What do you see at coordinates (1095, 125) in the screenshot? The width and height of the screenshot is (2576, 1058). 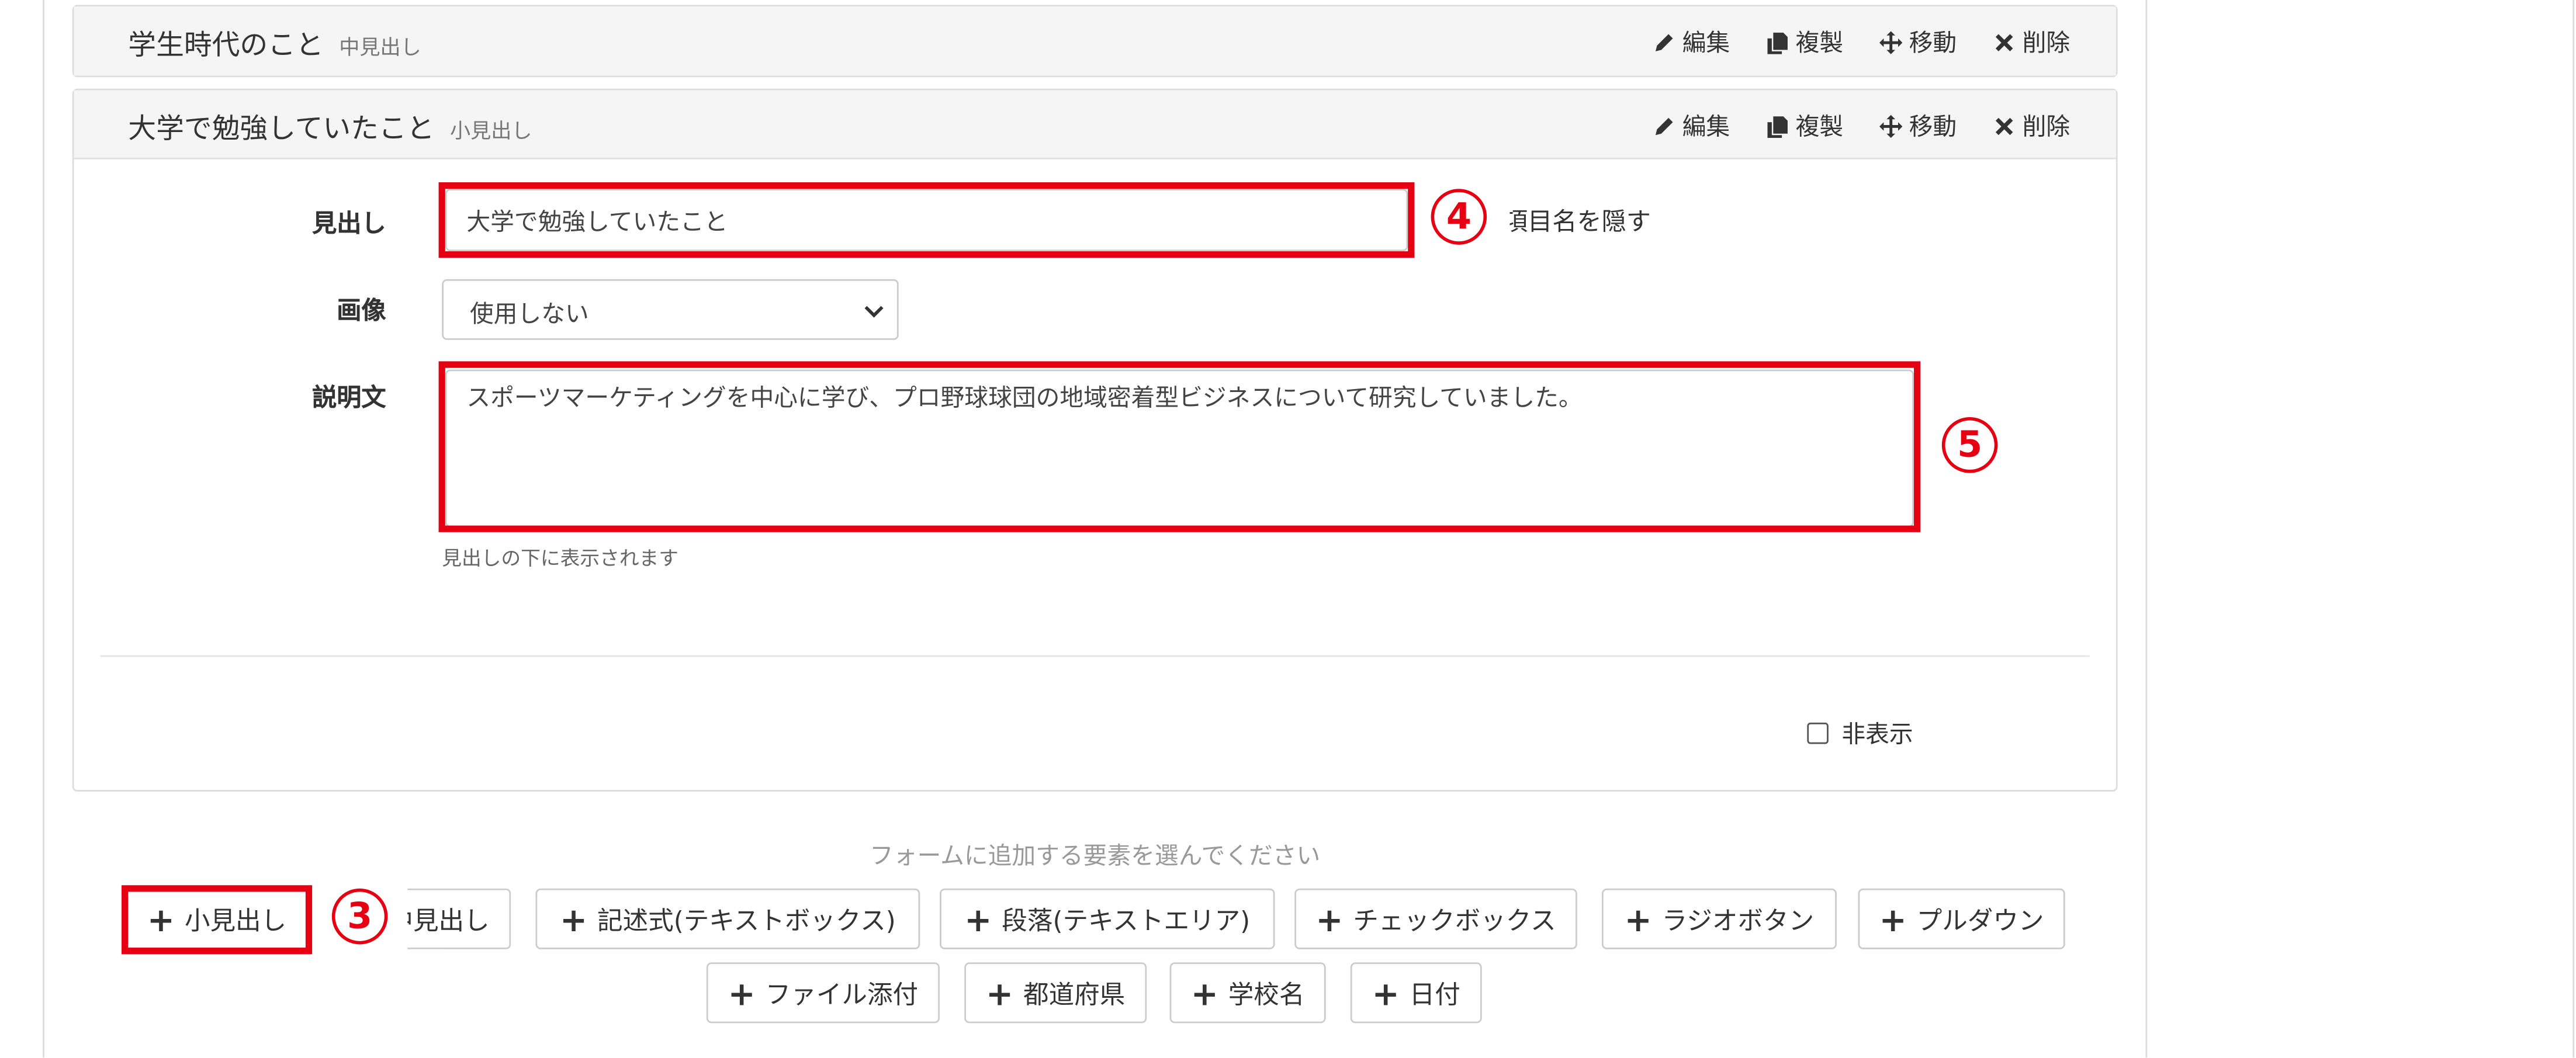 I see `section-header: 大学で勉強していたこと 小見出し 編集 複製 移動 削除` at bounding box center [1095, 125].